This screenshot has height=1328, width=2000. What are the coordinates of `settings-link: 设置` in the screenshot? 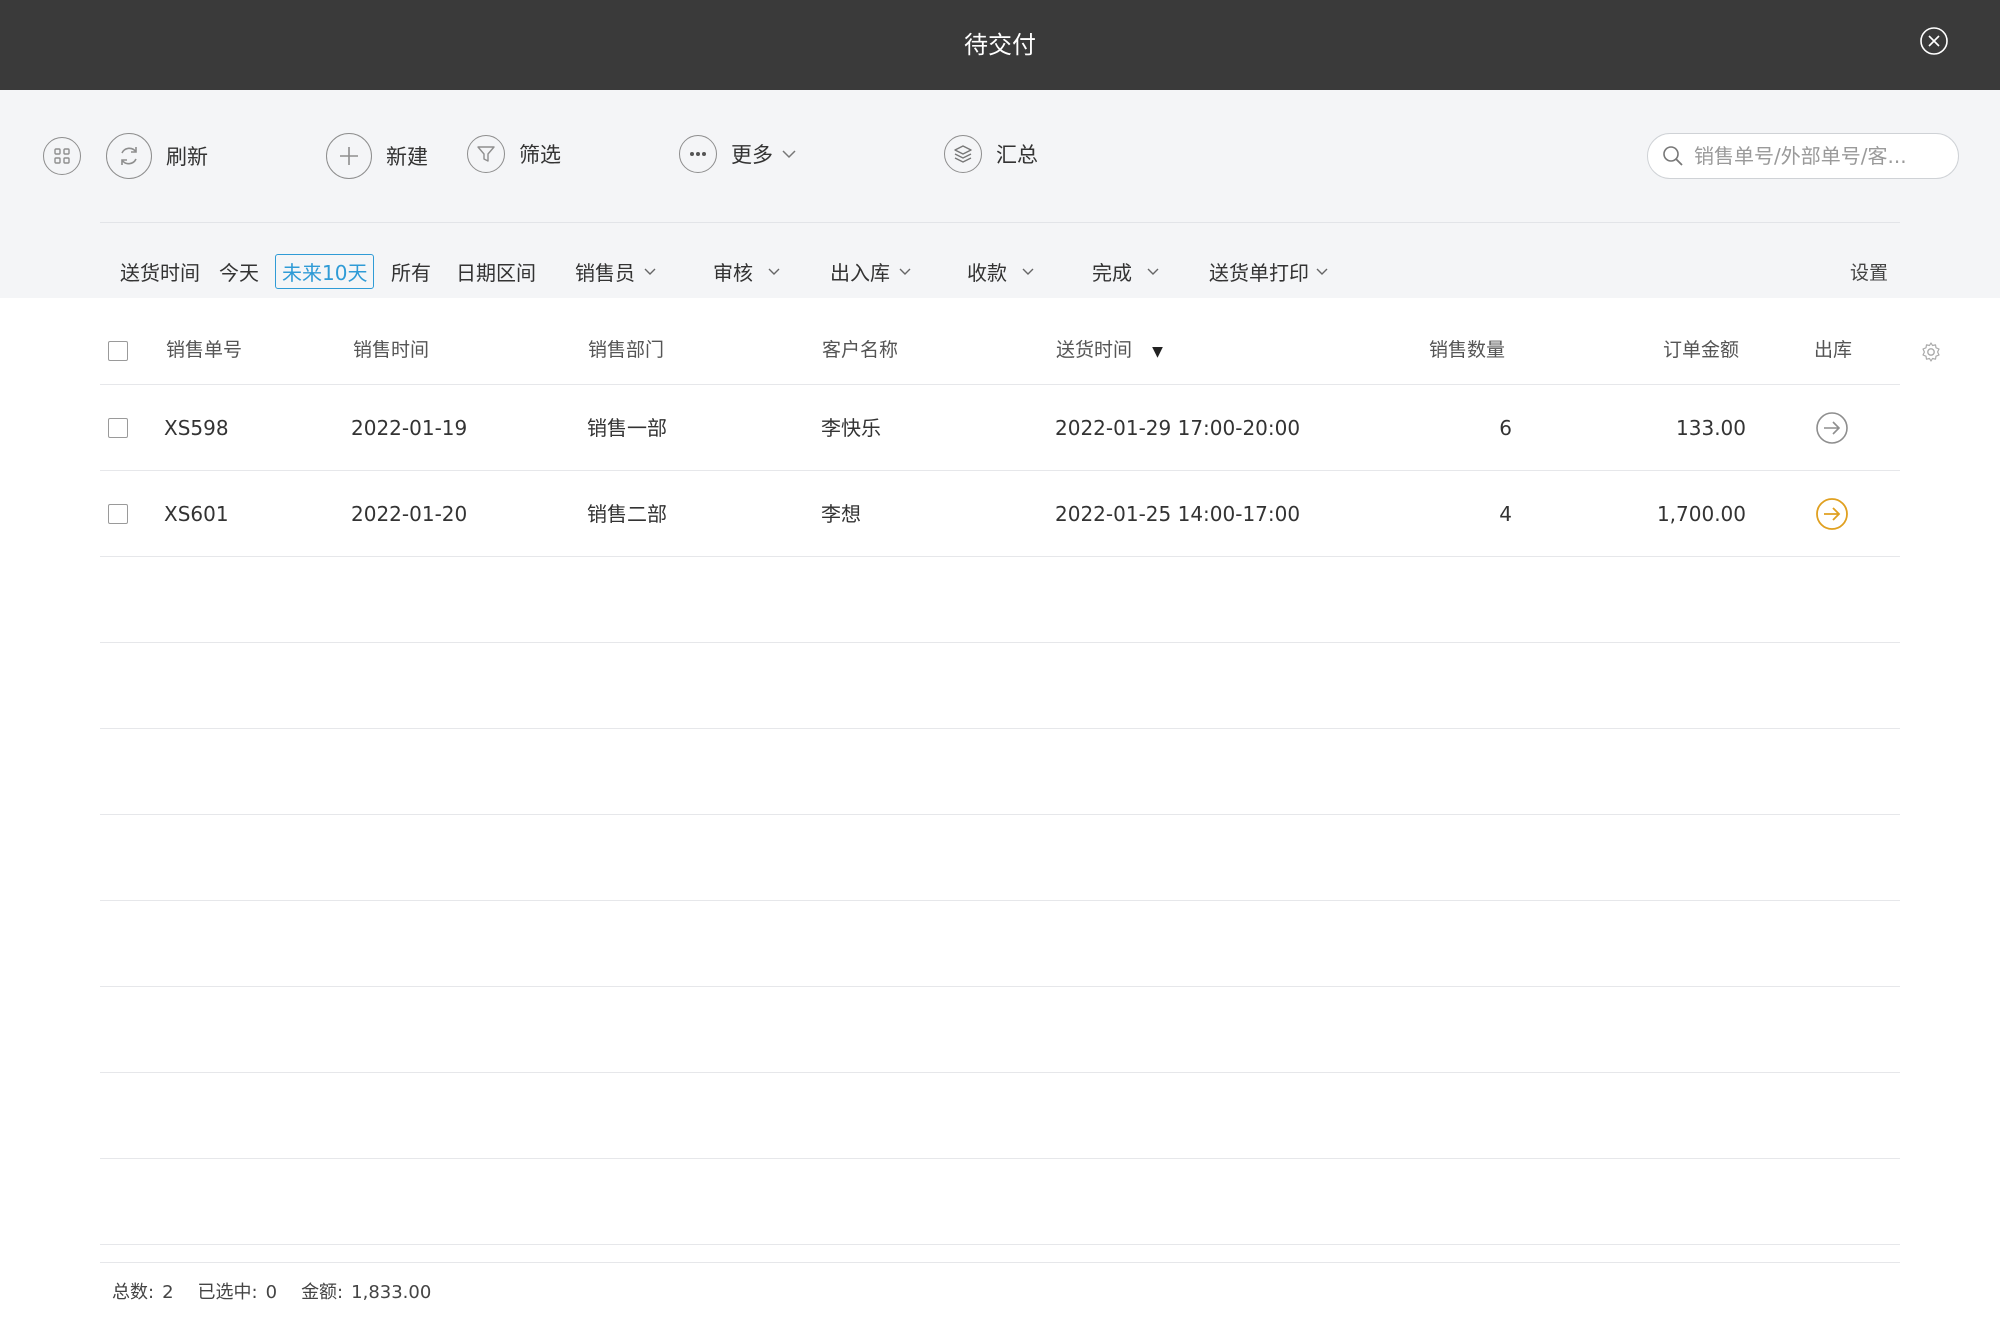 It's located at (1869, 271).